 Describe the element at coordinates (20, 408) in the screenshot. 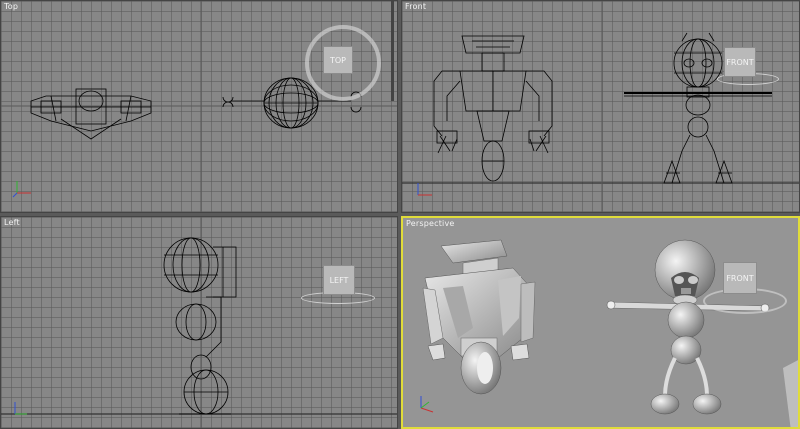

I see `axis-tripod-left` at that location.